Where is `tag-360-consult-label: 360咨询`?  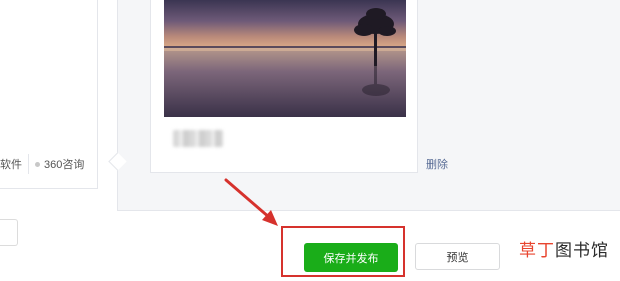
tag-360-consult-label: 360咨询 is located at coordinates (64, 165).